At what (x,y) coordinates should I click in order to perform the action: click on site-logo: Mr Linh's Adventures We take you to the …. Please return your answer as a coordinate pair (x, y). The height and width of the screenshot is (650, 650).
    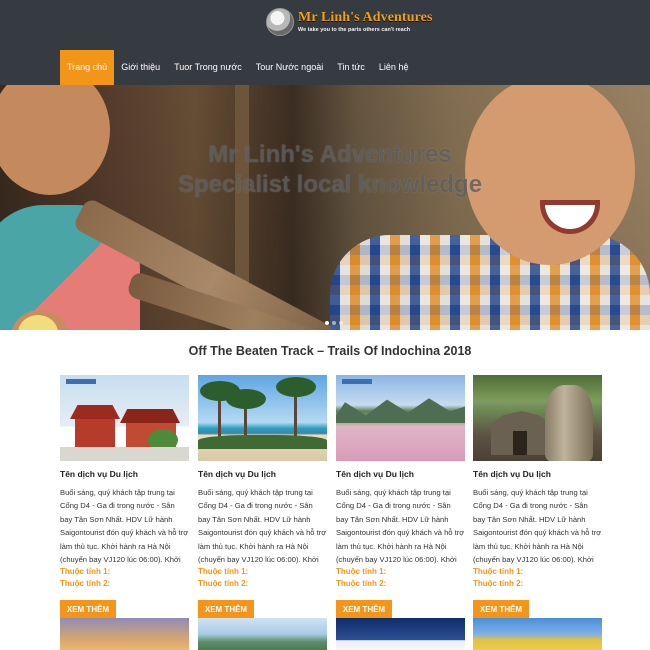
    Looking at the image, I should click on (349, 22).